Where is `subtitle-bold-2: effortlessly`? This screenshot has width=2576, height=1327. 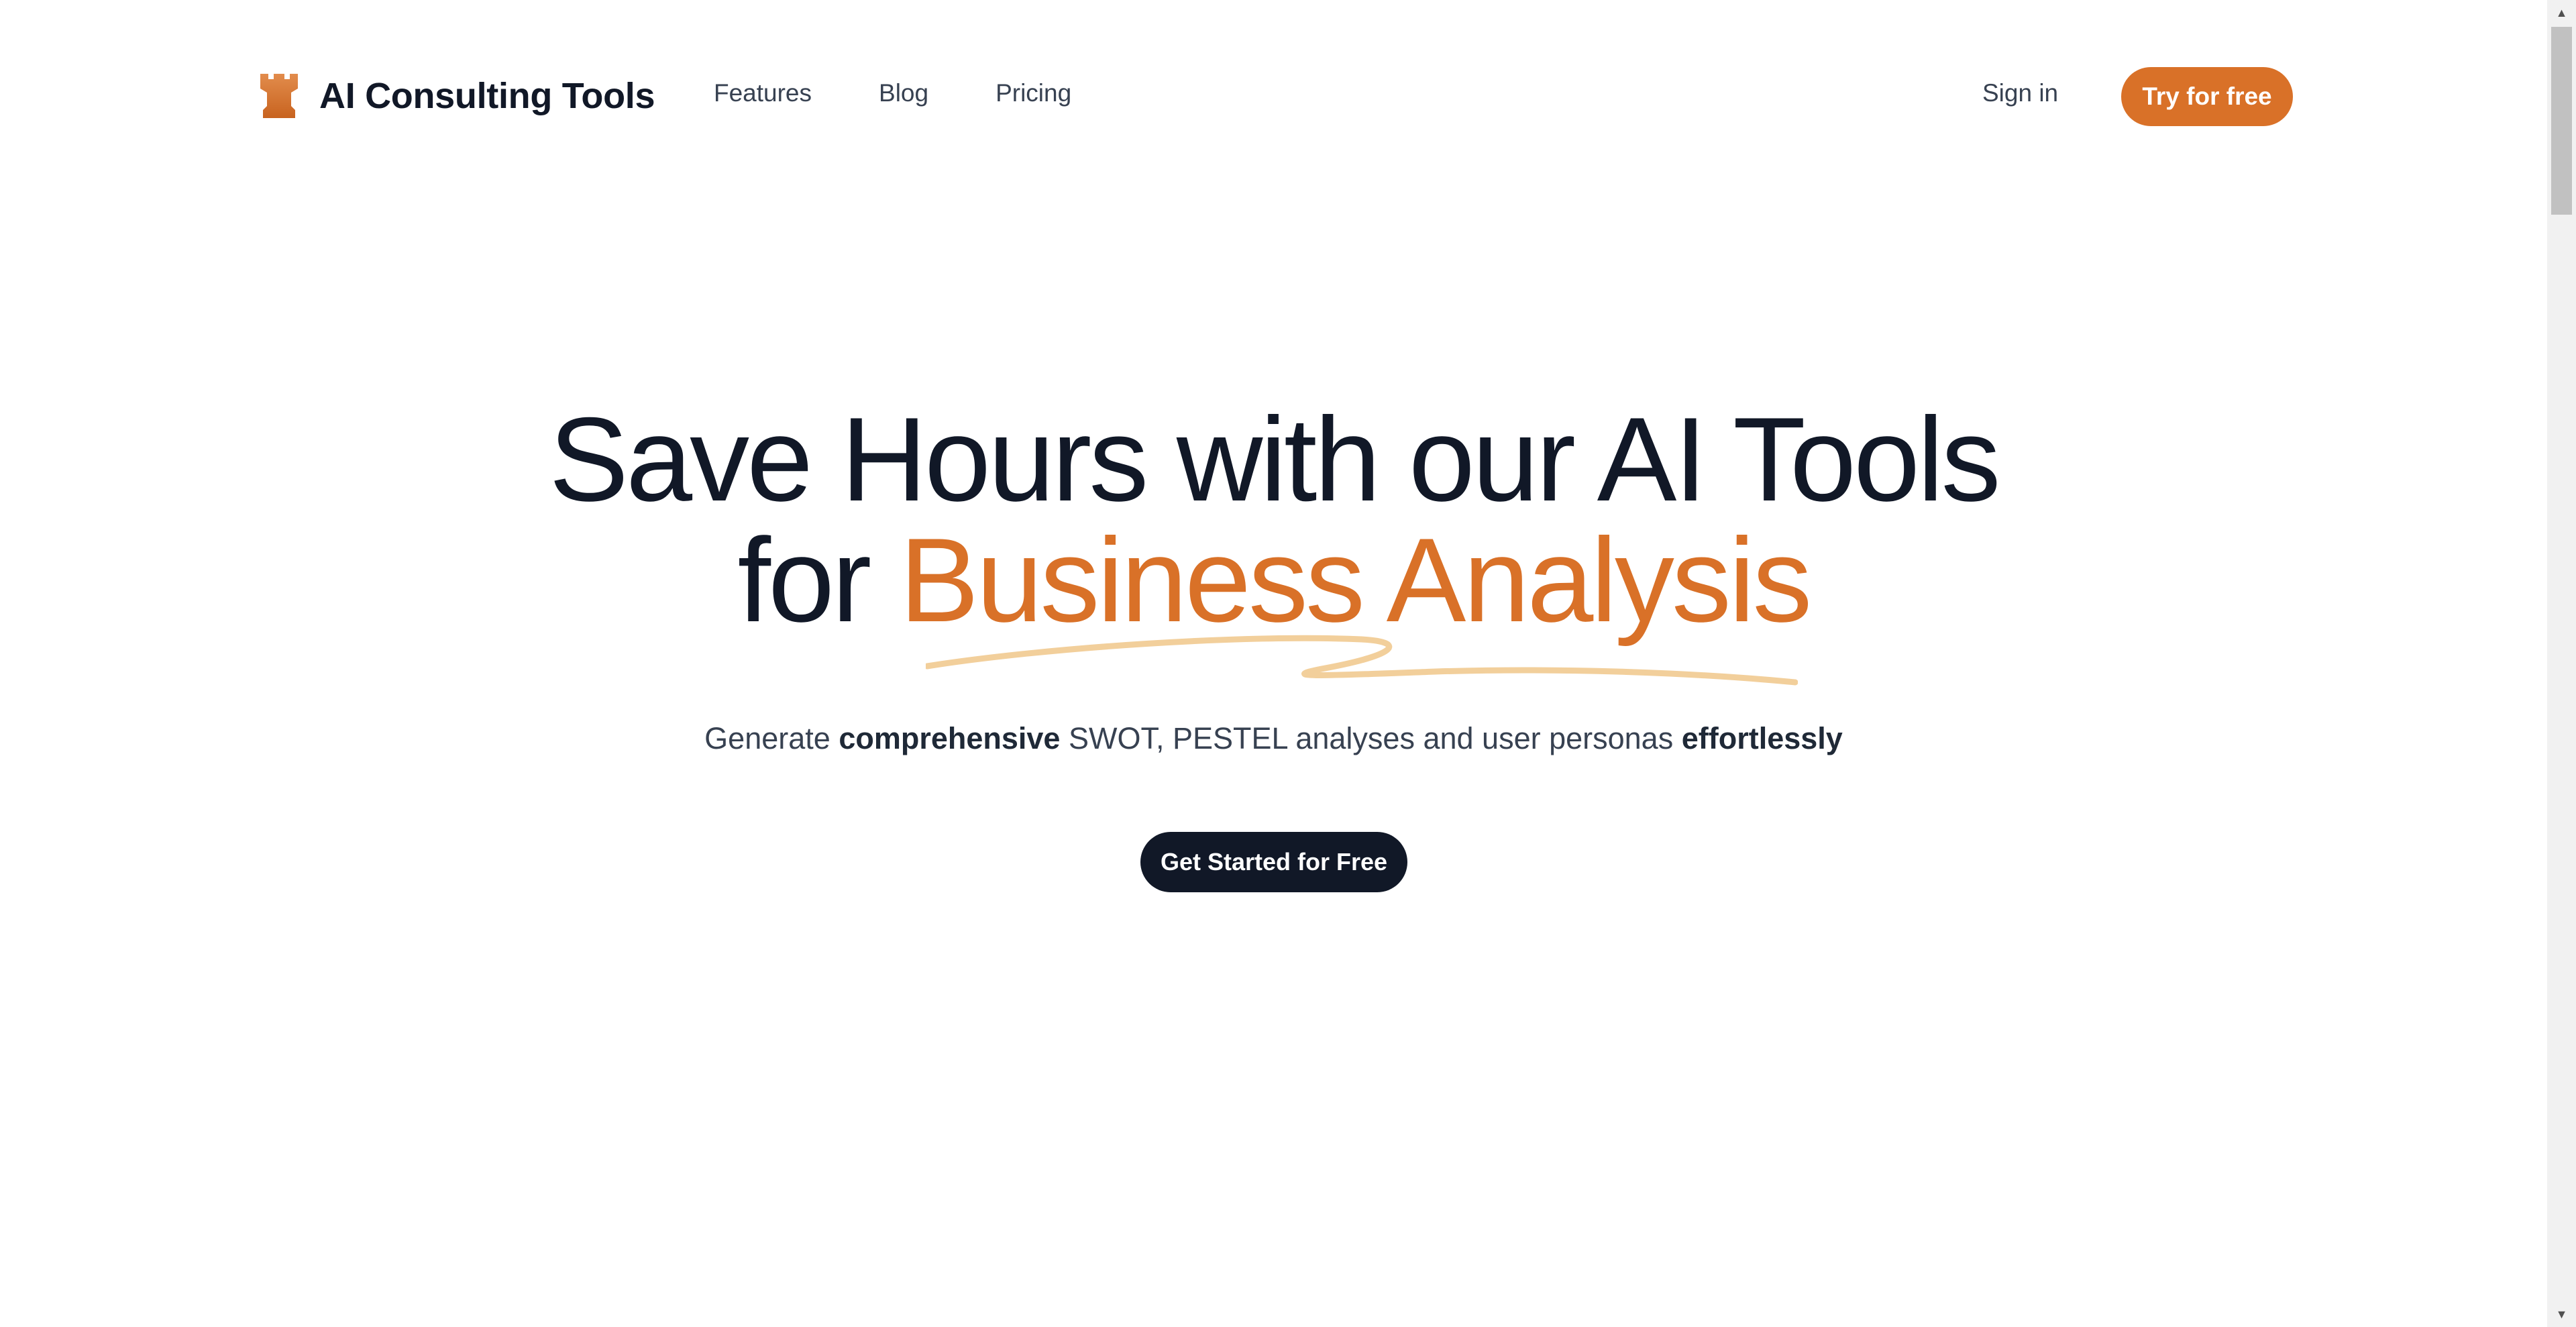 subtitle-bold-2: effortlessly is located at coordinates (1762, 738).